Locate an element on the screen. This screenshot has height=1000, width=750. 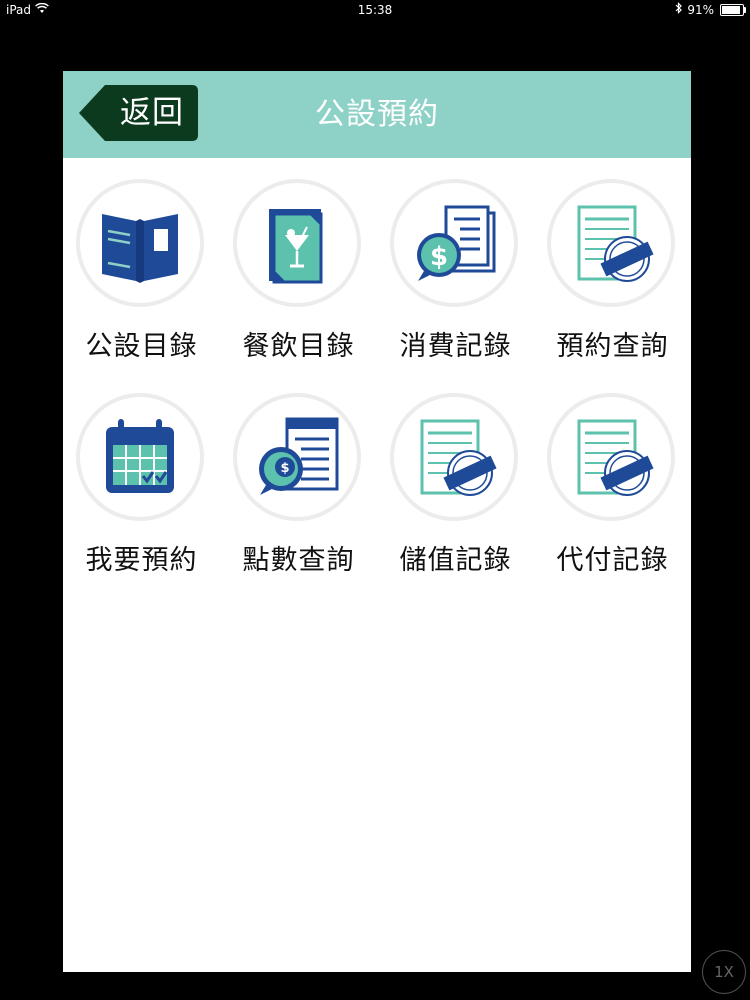
menu-item-facility-catalog: 公設目錄 is located at coordinates (141, 260).